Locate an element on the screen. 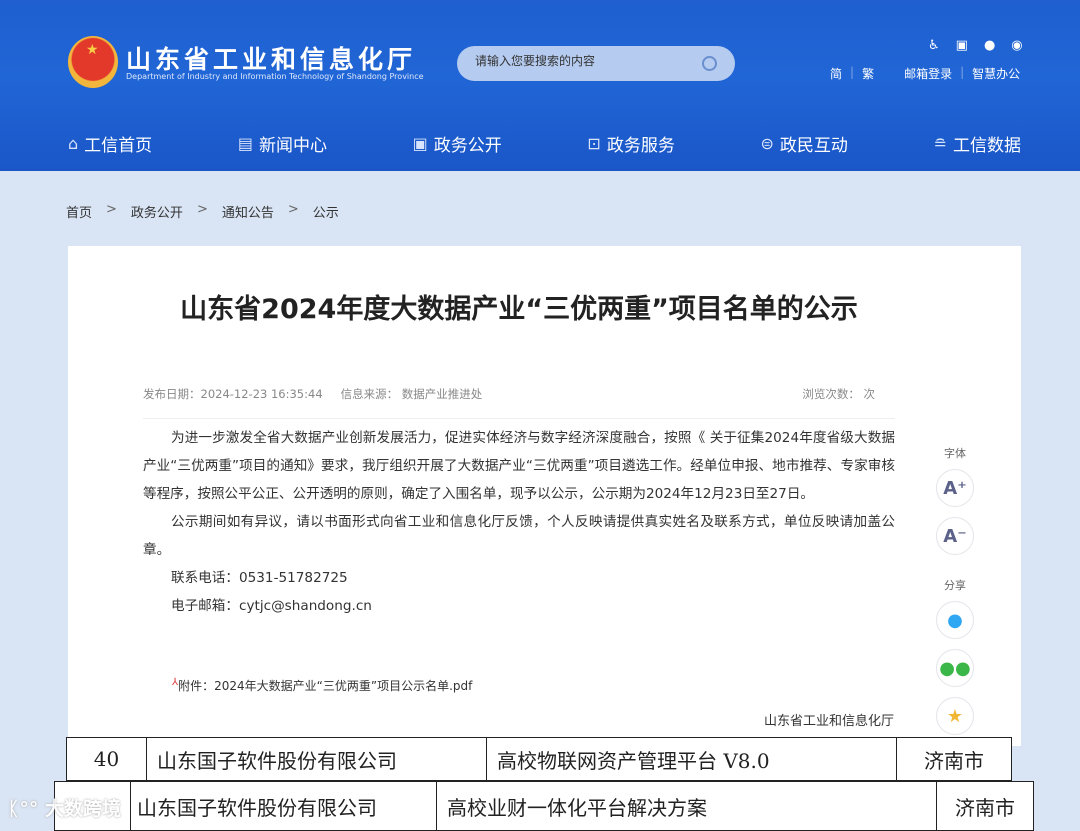 This screenshot has width=1080, height=831. font-label: 字体 is located at coordinates (955, 453).